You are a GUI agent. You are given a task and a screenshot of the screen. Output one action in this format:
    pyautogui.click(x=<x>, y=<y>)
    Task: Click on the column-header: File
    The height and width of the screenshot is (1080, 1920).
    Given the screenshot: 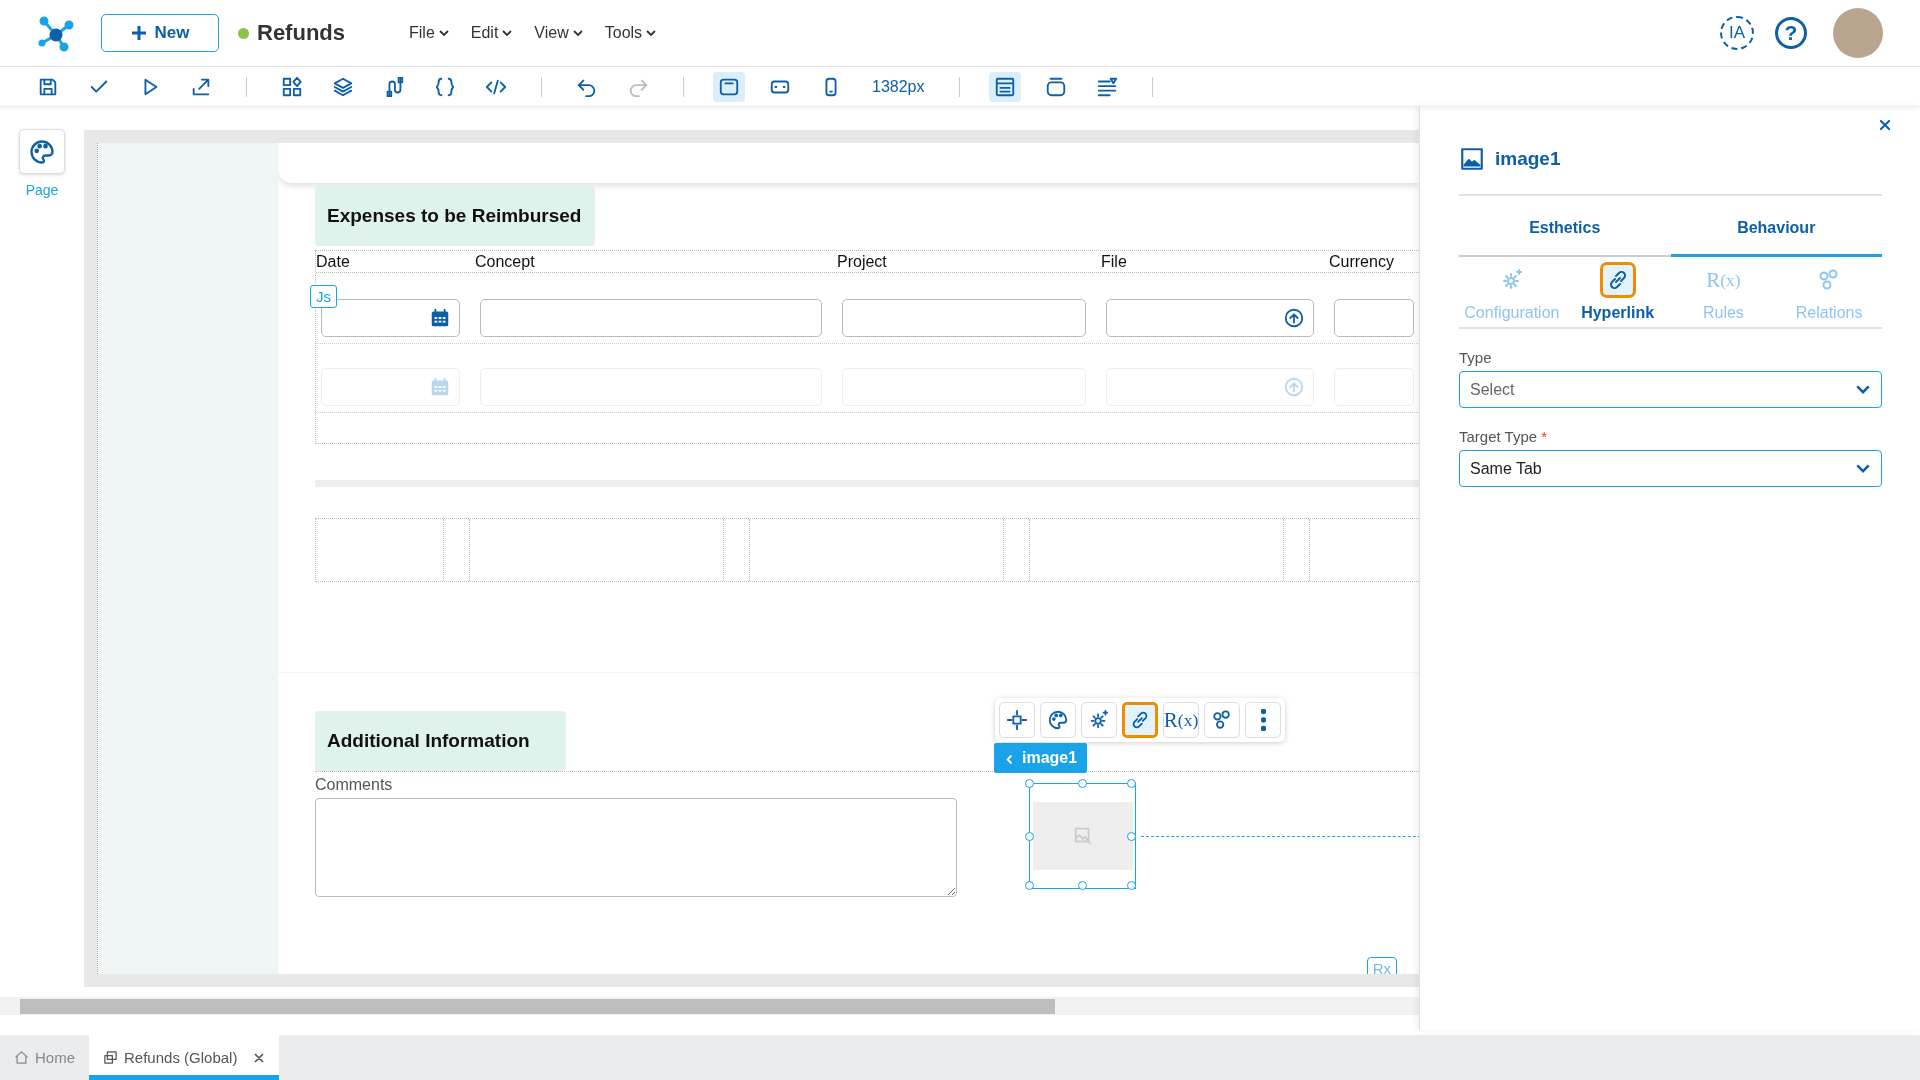 What is the action you would take?
    pyautogui.click(x=1114, y=261)
    